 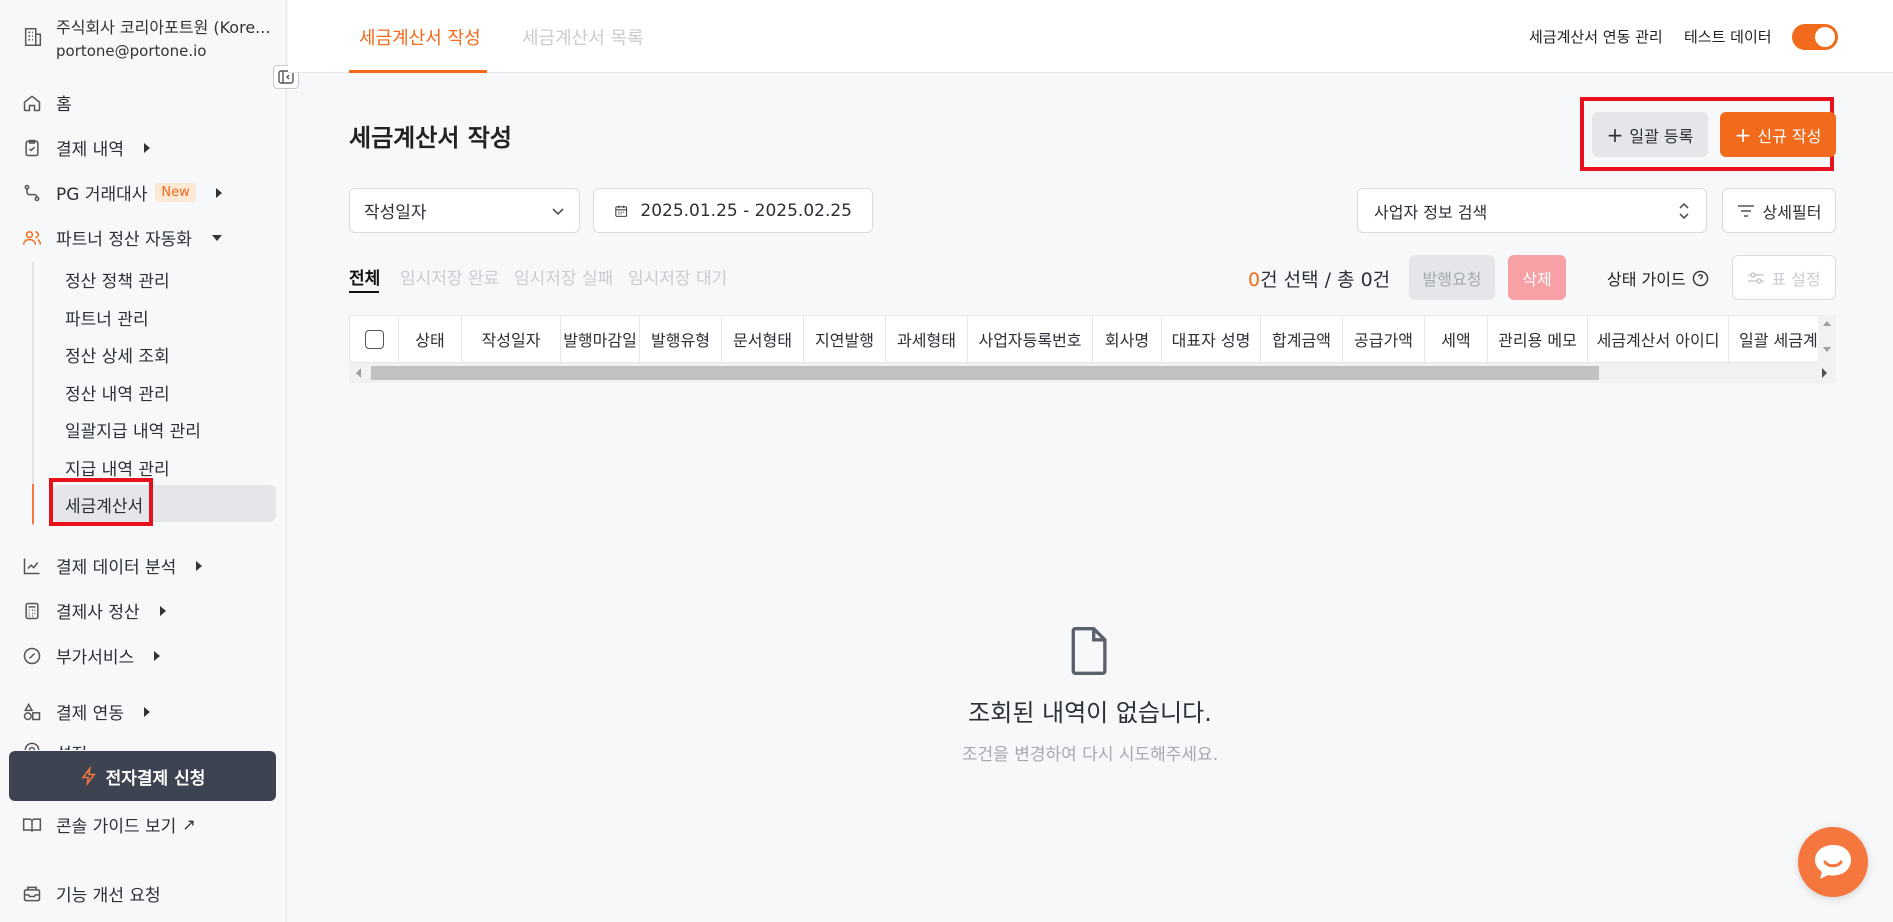 What do you see at coordinates (47, 102) in the screenshot?
I see `sidebar-item-home: 홈` at bounding box center [47, 102].